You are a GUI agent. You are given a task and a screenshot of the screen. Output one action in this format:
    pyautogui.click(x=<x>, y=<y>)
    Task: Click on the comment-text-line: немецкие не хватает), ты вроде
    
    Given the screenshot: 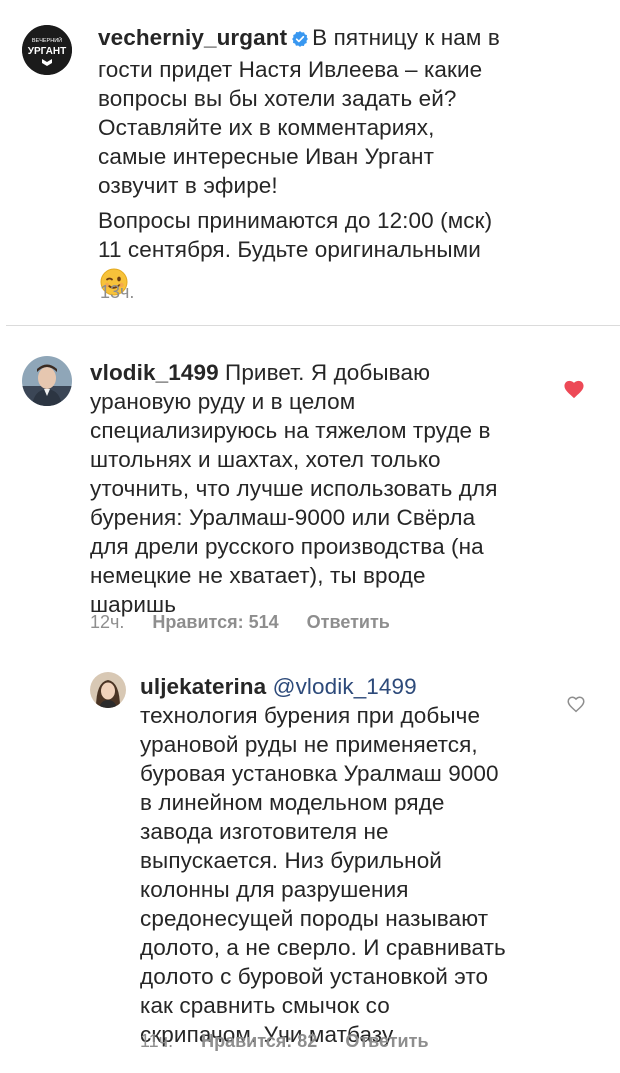 What is the action you would take?
    pyautogui.click(x=258, y=575)
    